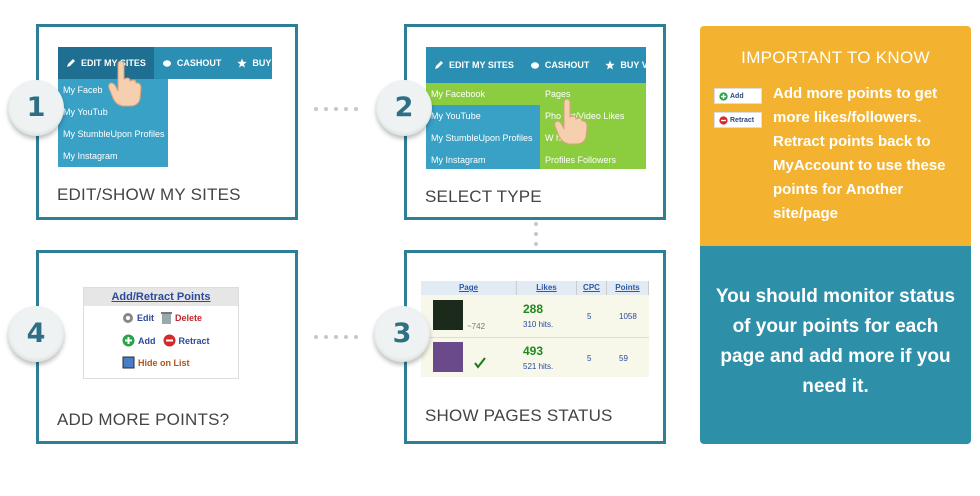 This screenshot has width=980, height=496. I want to click on step-3-number: 3, so click(402, 334).